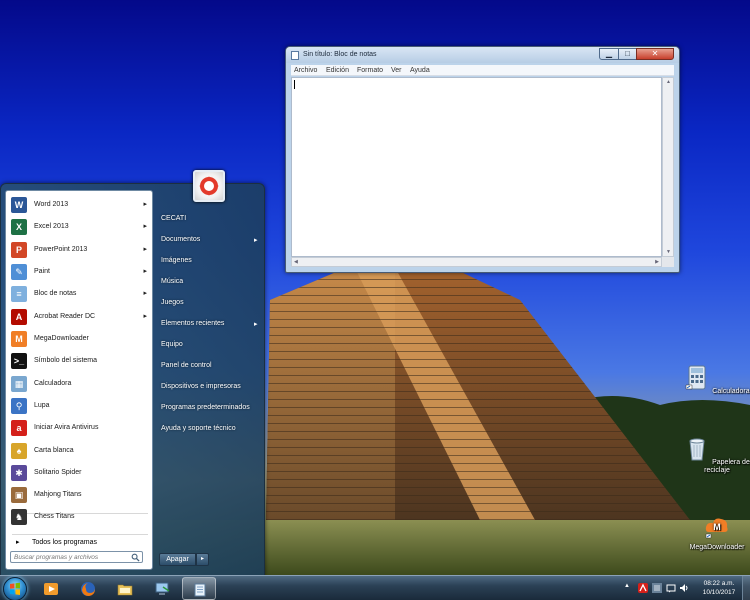 Image resolution: width=750 pixels, height=600 pixels. I want to click on program-item: a Iniciar Avira Antivirus, so click(80, 428).